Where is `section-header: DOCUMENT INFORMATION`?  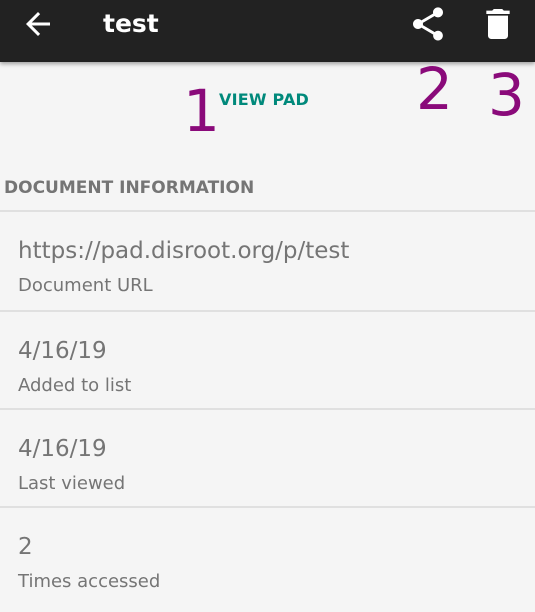
section-header: DOCUMENT INFORMATION is located at coordinates (129, 188).